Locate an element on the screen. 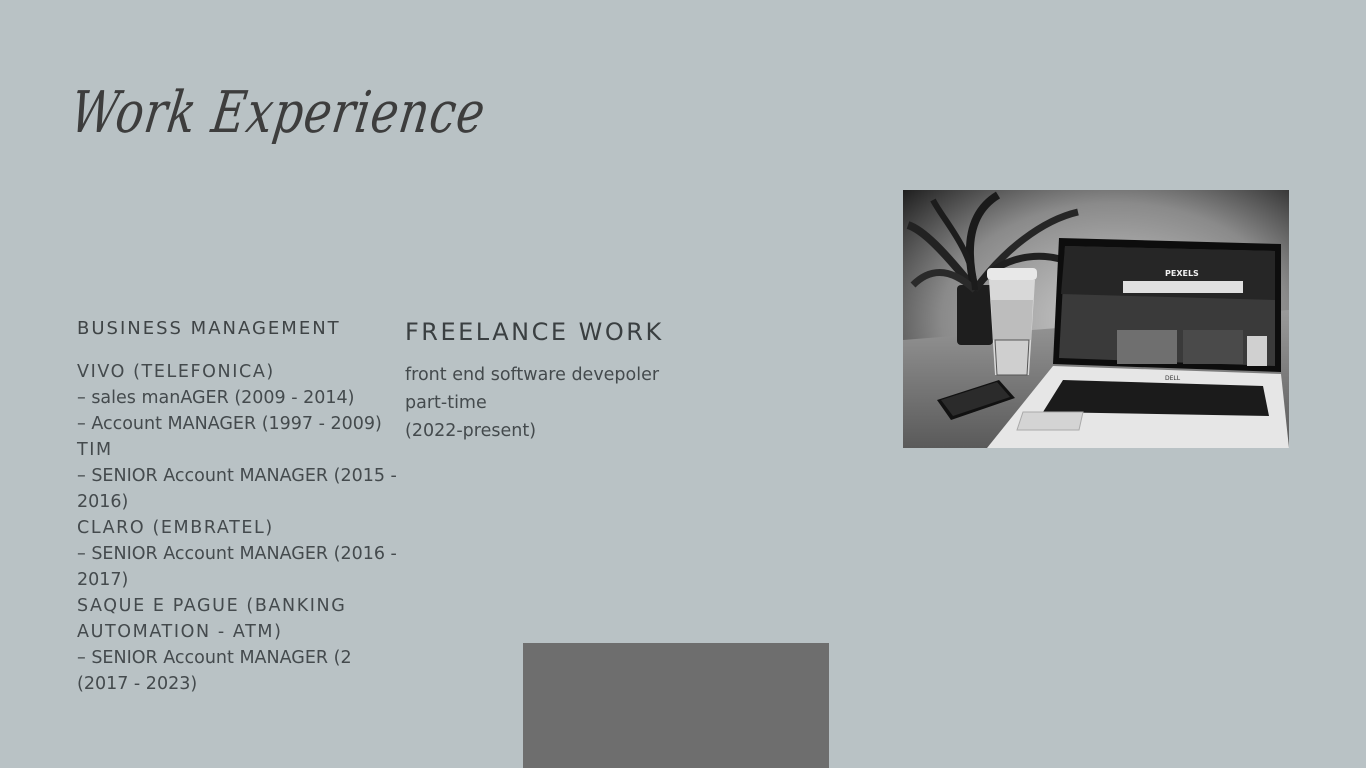 The height and width of the screenshot is (768, 1366). role-tim-senior-account-manager: – SENIOR Account MANAGER (2015 - 2016) is located at coordinates (237, 489).